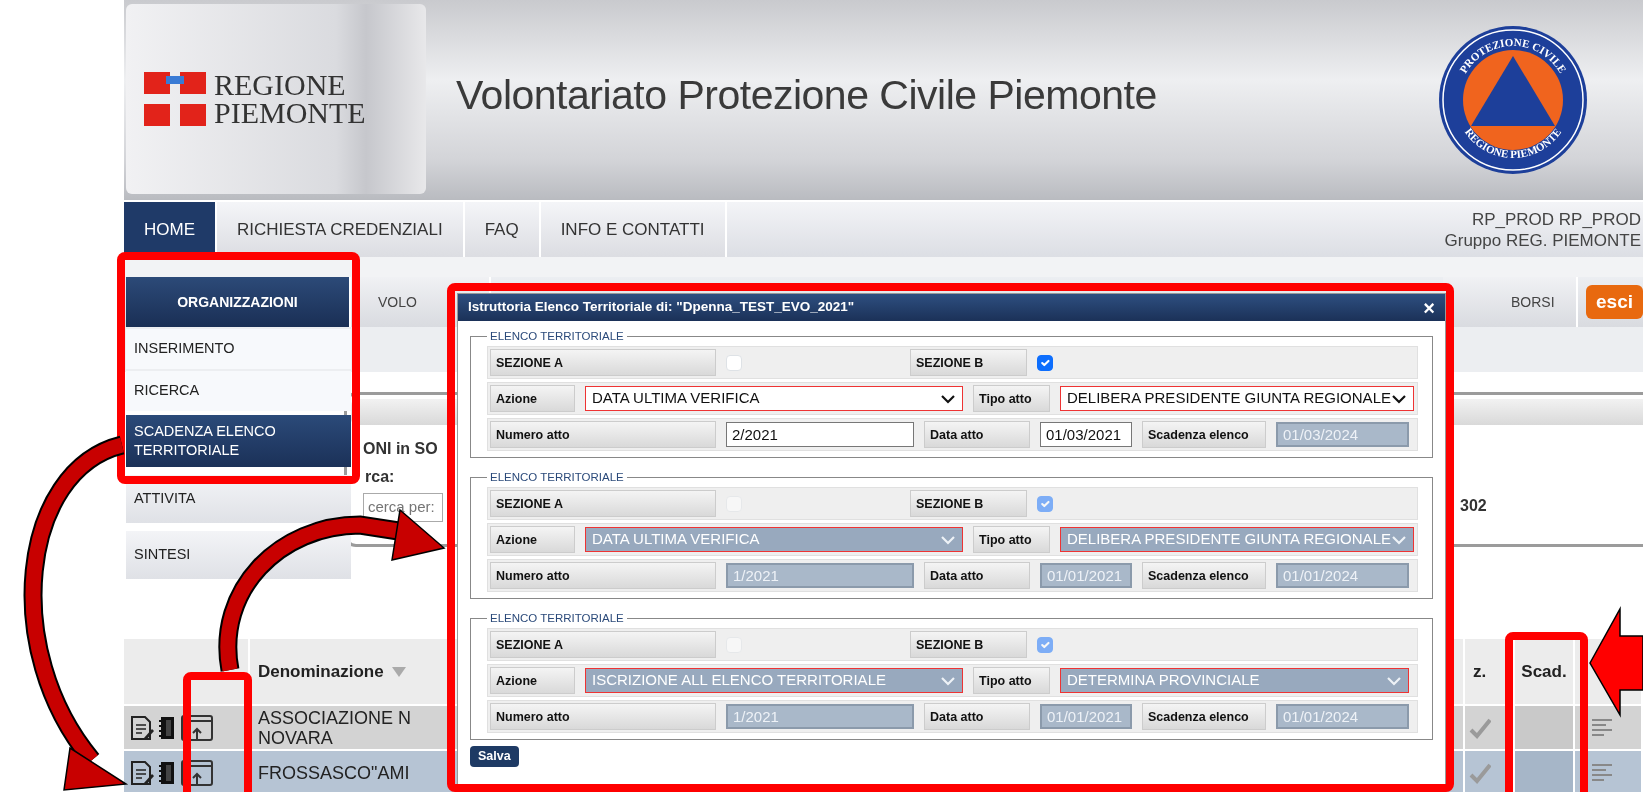  Describe the element at coordinates (774, 398) in the screenshot. I see `dropdown-select: DATA ULTIMA VERIFICA` at that location.